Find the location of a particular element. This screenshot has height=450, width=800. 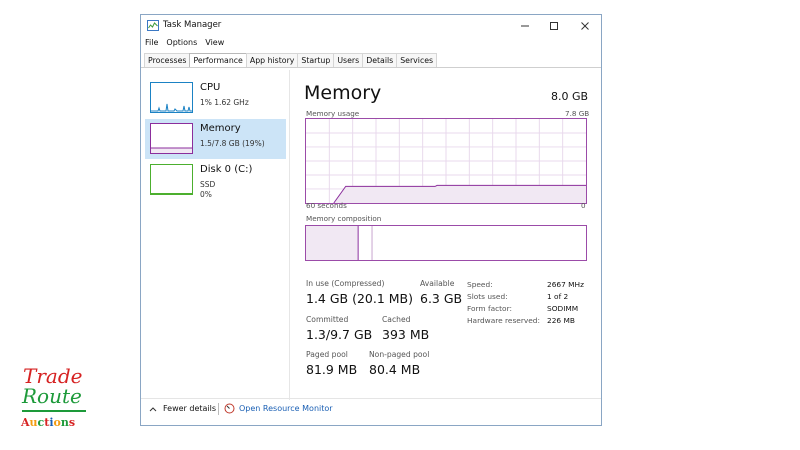

committed-label: Committed is located at coordinates (327, 319).